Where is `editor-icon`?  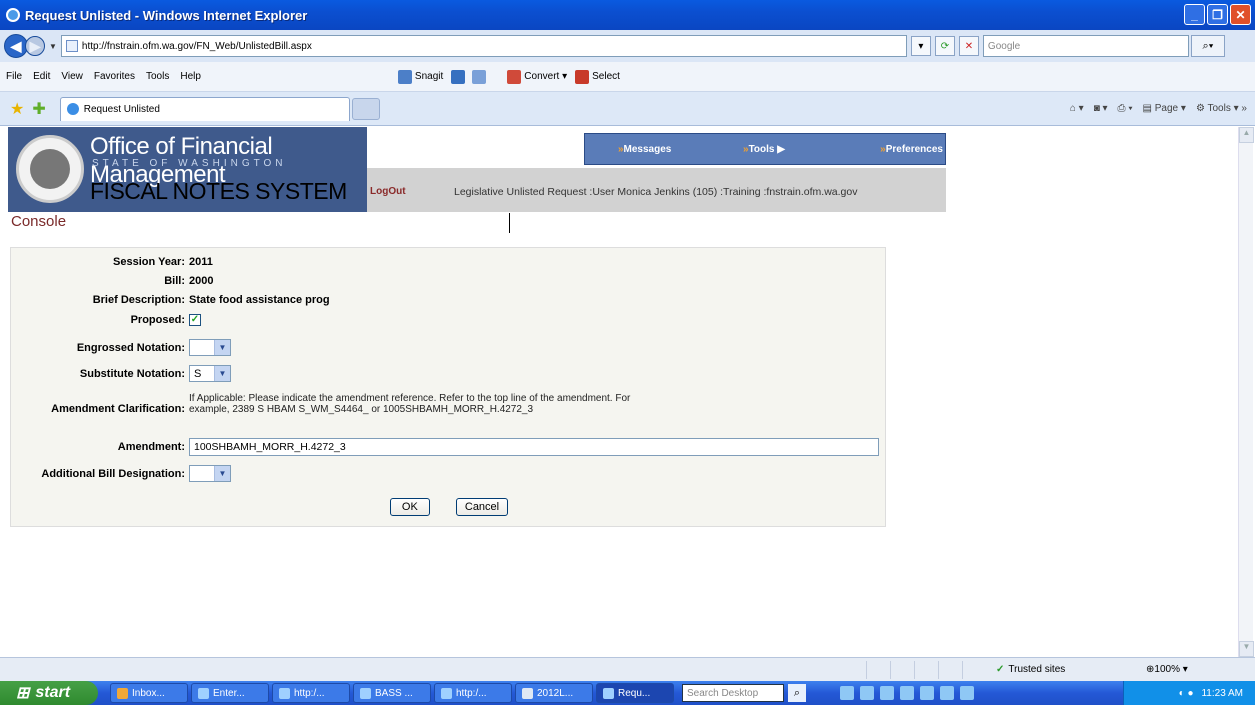
editor-icon is located at coordinates (479, 76).